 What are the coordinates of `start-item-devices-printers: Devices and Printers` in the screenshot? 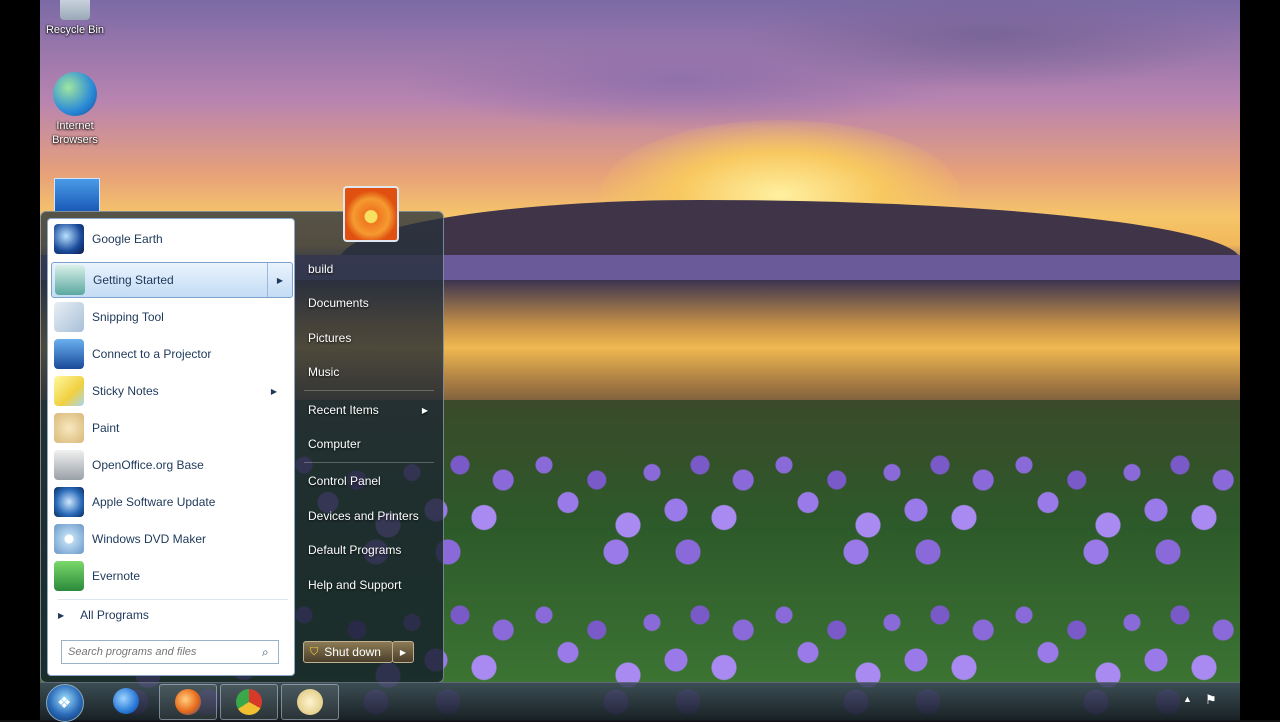 It's located at (369, 516).